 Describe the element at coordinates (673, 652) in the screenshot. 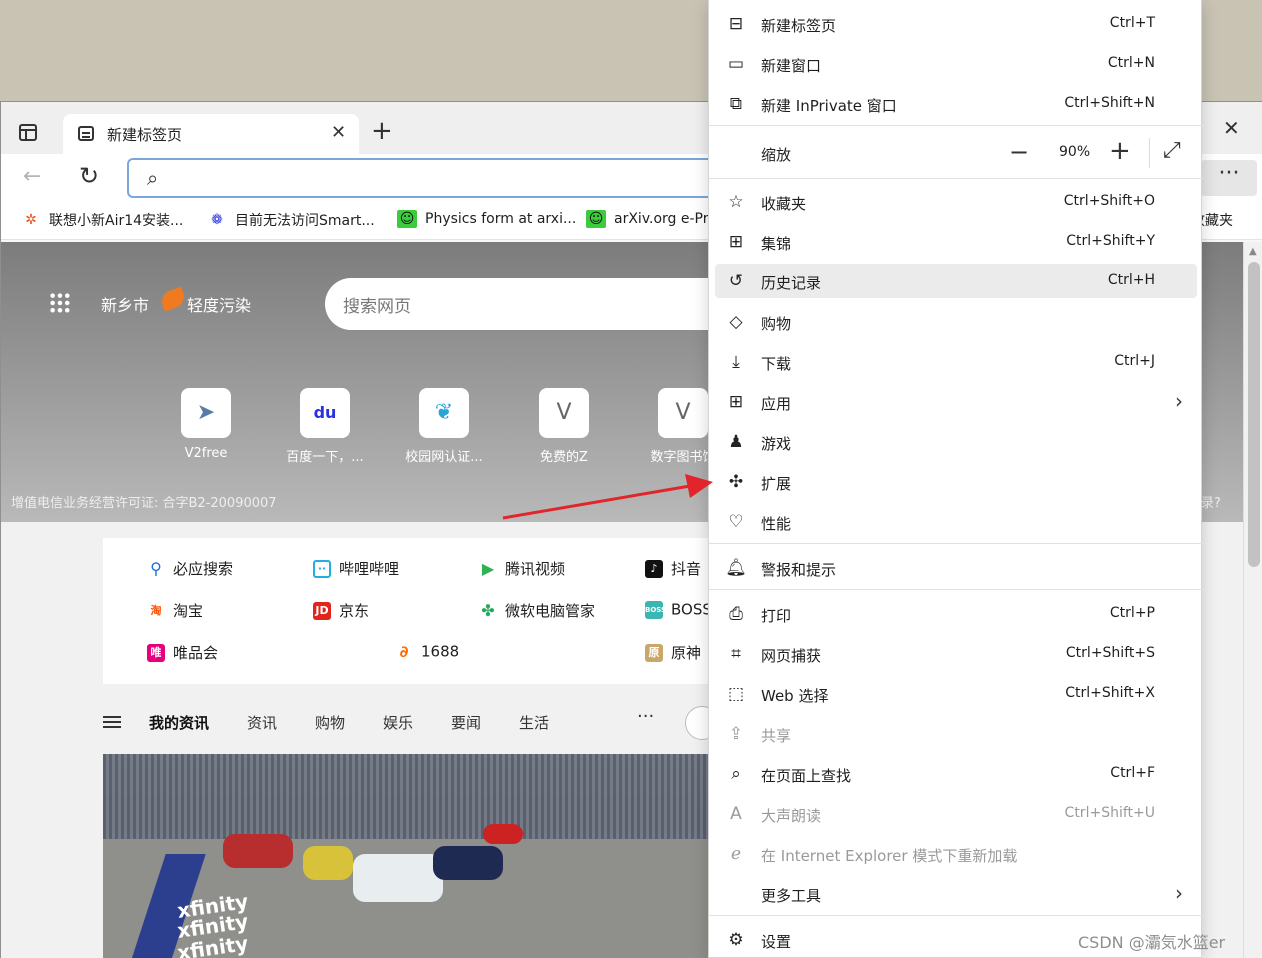

I see `shortcut-link: 原原神` at that location.